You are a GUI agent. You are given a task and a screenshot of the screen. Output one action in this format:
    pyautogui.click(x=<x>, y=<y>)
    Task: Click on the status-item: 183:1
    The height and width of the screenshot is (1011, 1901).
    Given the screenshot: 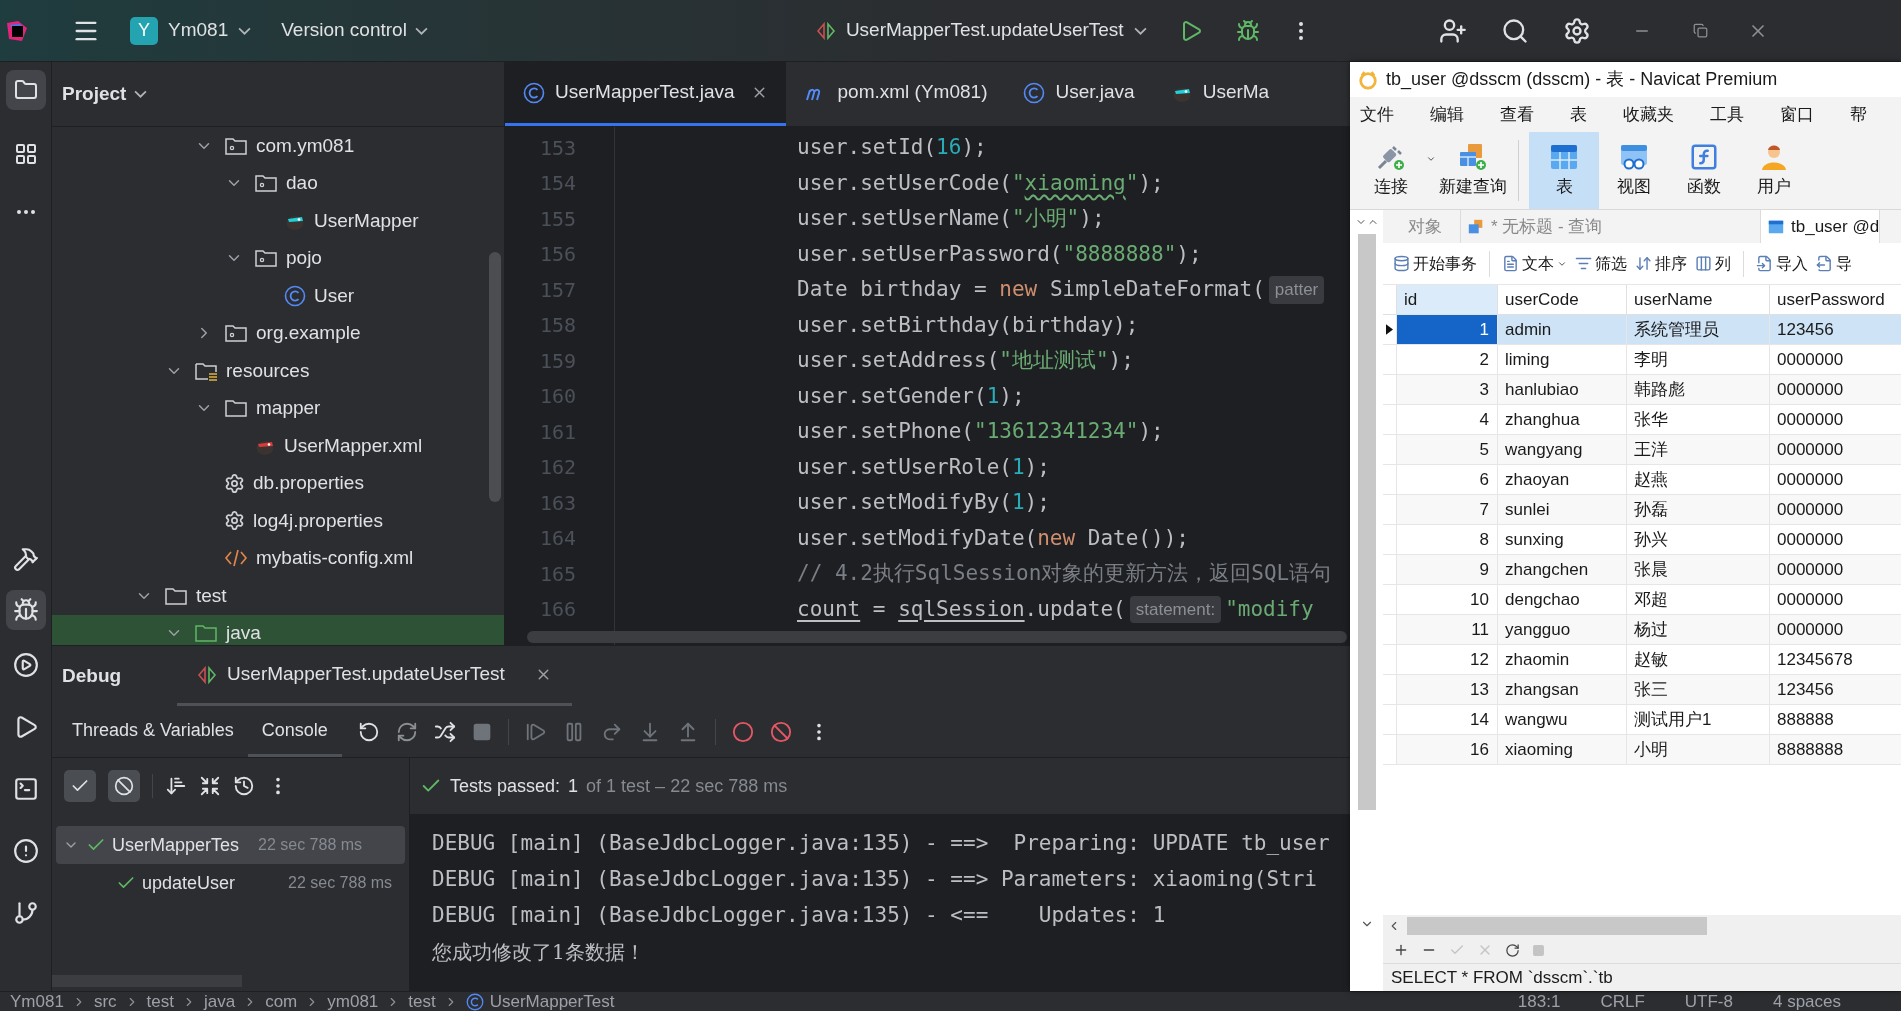 What is the action you would take?
    pyautogui.click(x=1539, y=999)
    